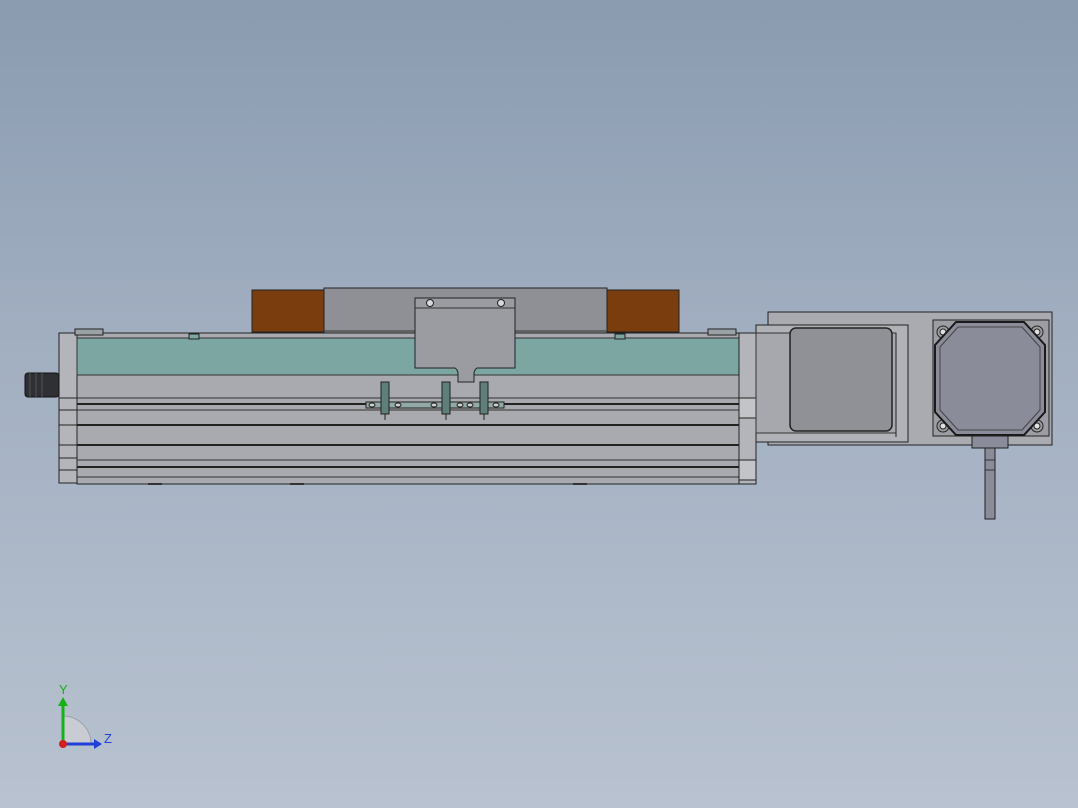 This screenshot has width=1078, height=808. What do you see at coordinates (904, 415) in the screenshot?
I see `motor-assembly` at bounding box center [904, 415].